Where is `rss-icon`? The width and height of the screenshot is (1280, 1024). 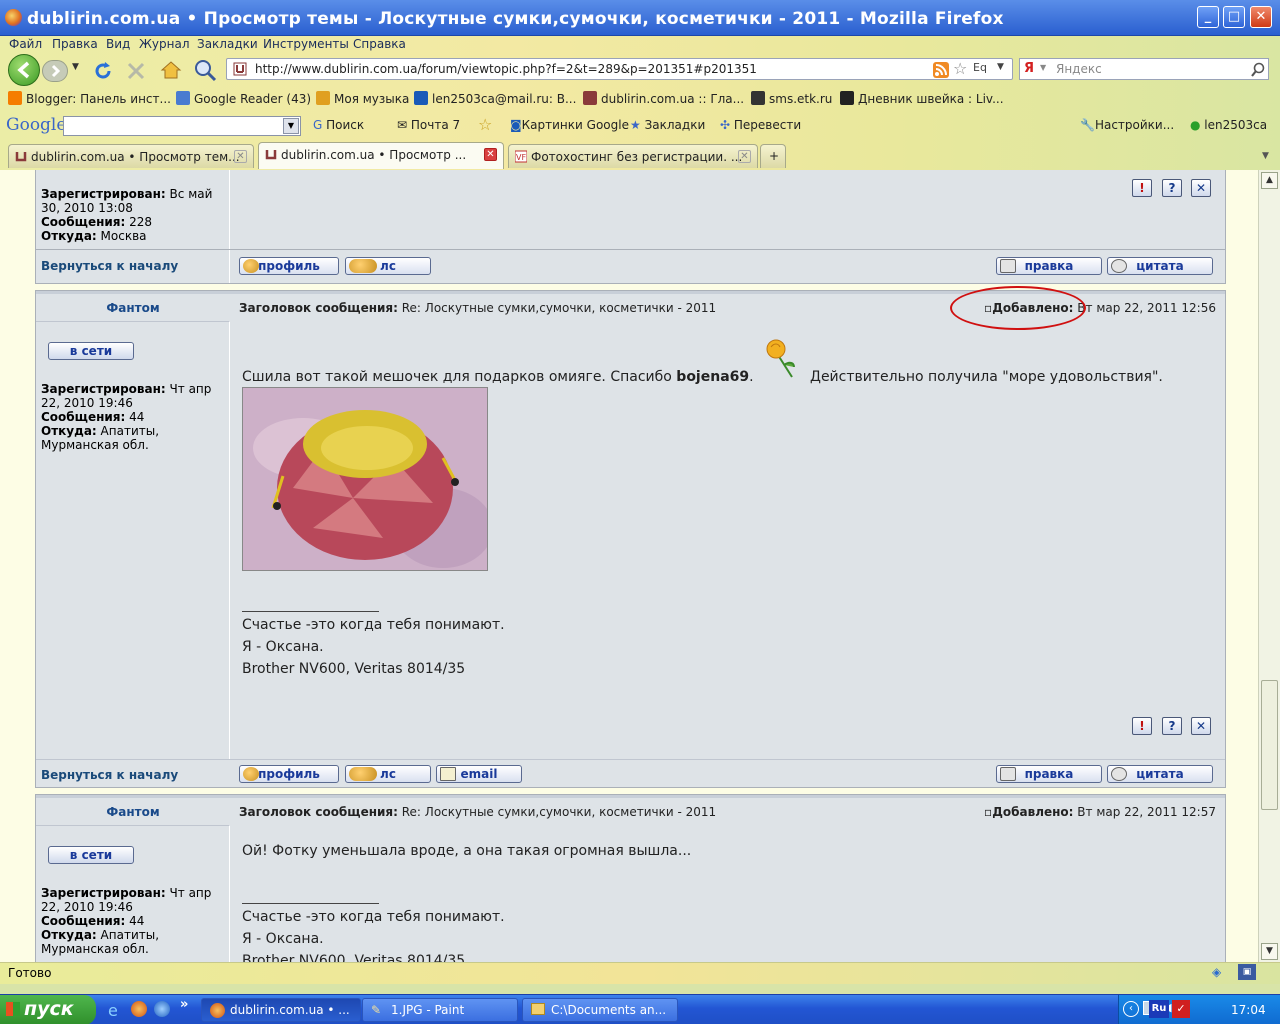
rss-icon is located at coordinates (941, 70).